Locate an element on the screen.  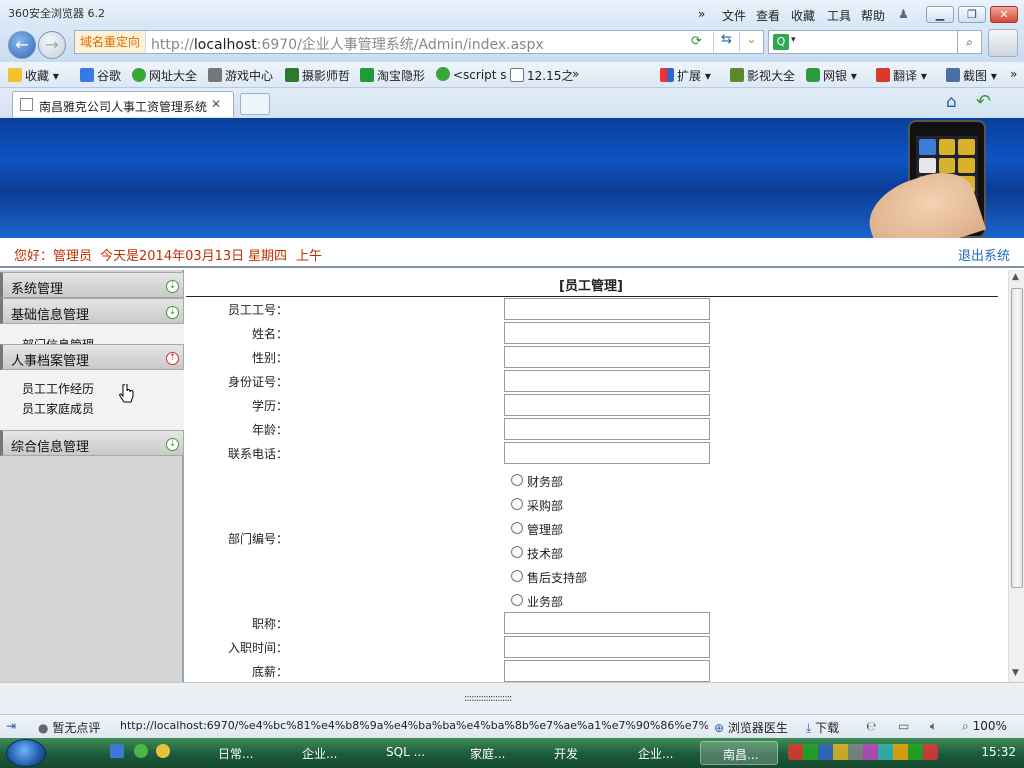
security-icon: ⟳ is located at coordinates (696, 41).